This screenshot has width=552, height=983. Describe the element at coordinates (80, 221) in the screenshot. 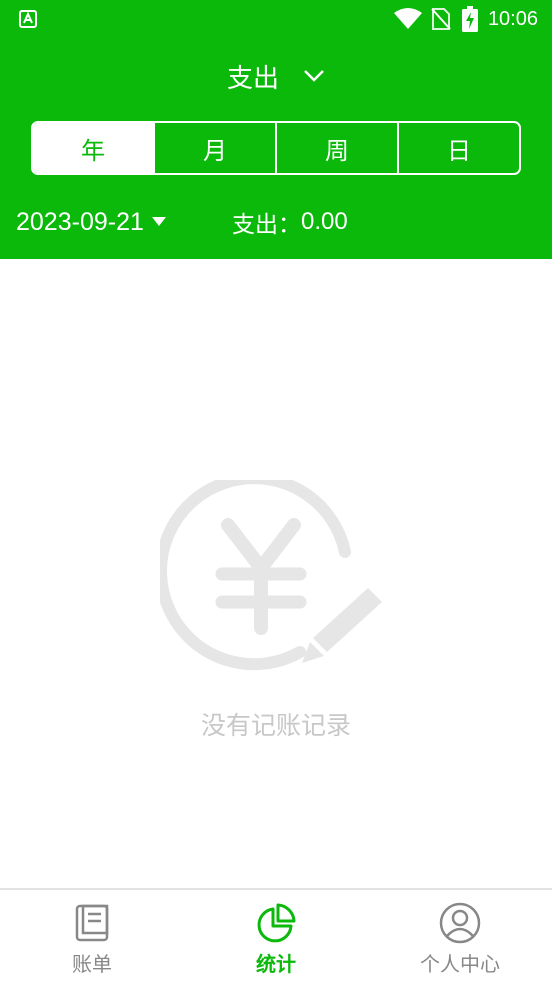

I see `date-text: 2023-09-21` at that location.